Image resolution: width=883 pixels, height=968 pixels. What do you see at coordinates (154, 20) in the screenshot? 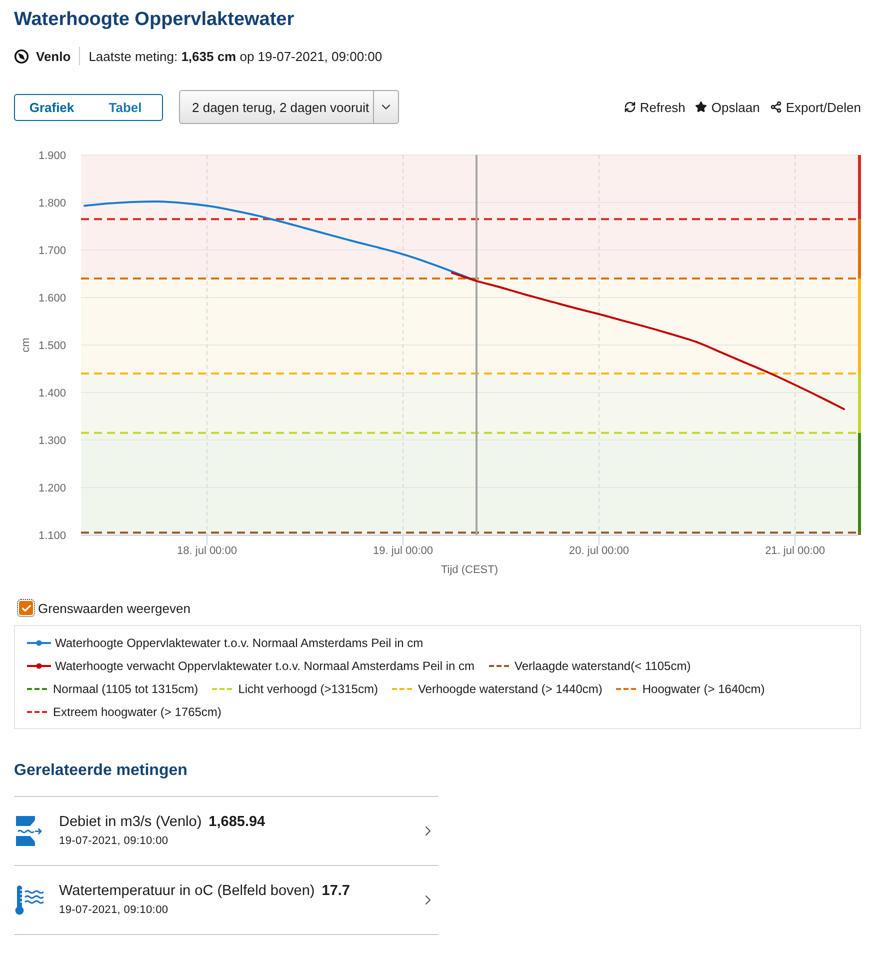
I see `page-title: Waterhoogte Oppervlaktewater` at bounding box center [154, 20].